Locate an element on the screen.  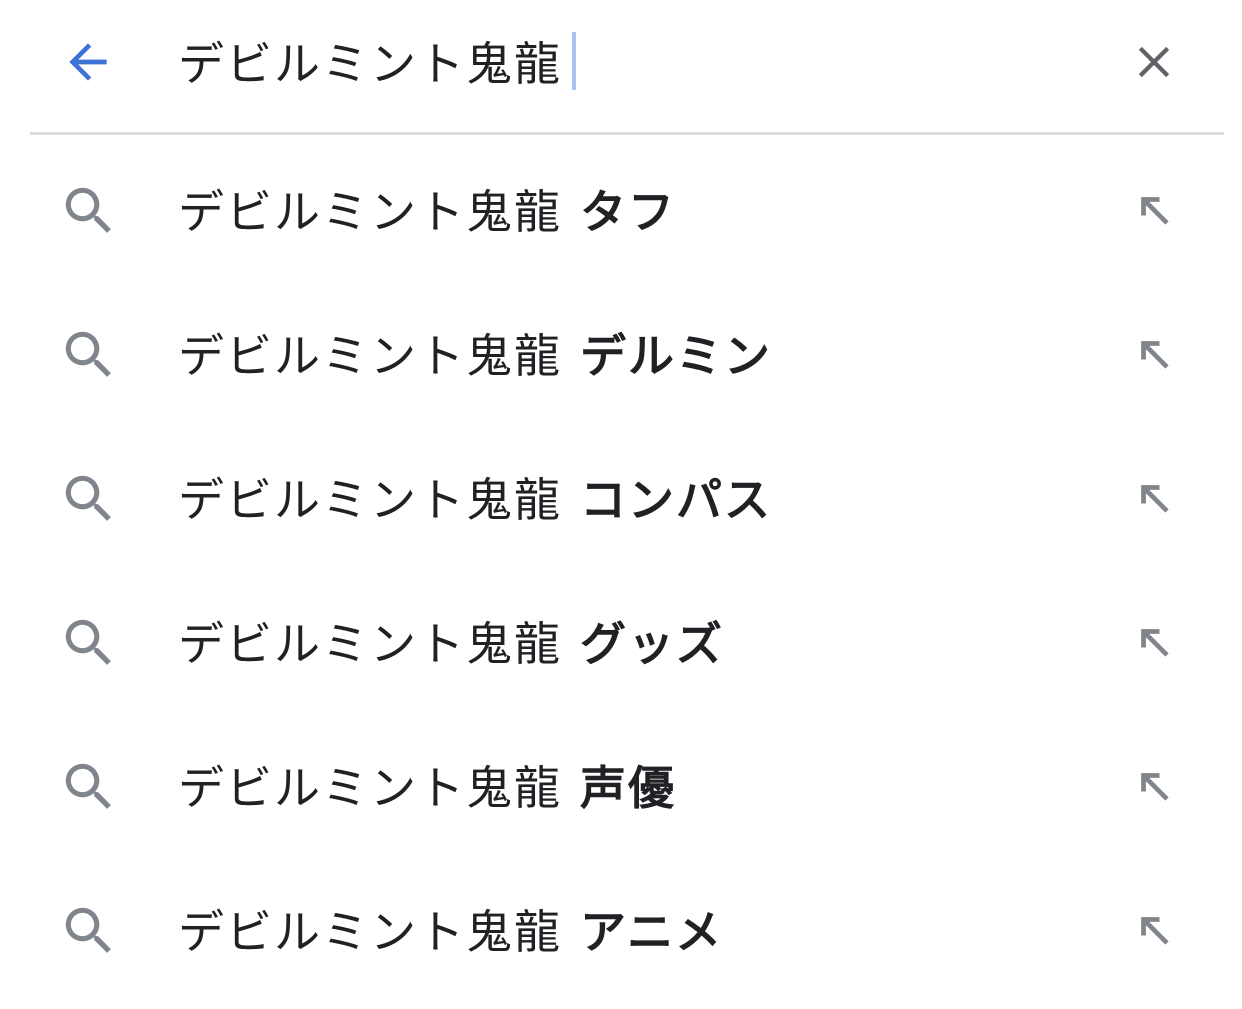
search-bar: デビルミント鬼龍 is located at coordinates (621, 61).